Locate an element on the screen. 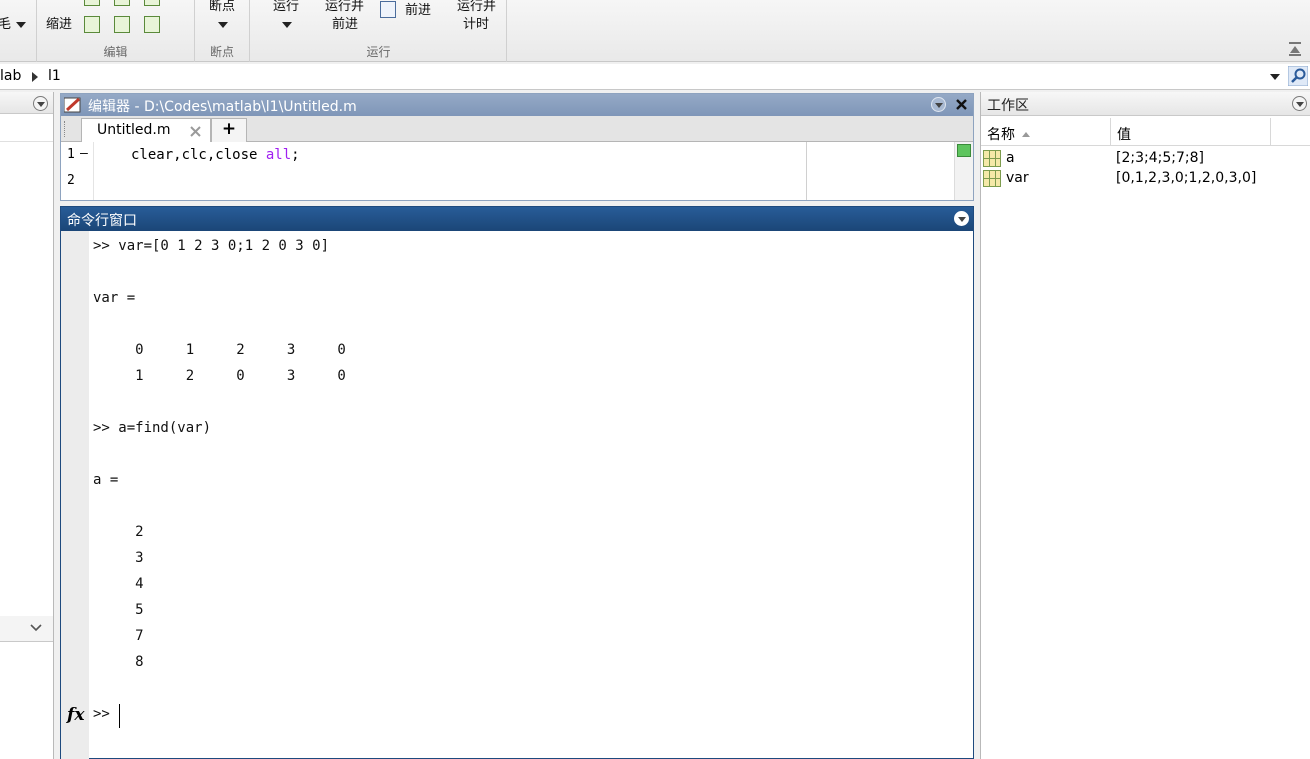 This screenshot has width=1310, height=759. breadcrumb-folder: lab is located at coordinates (10, 76).